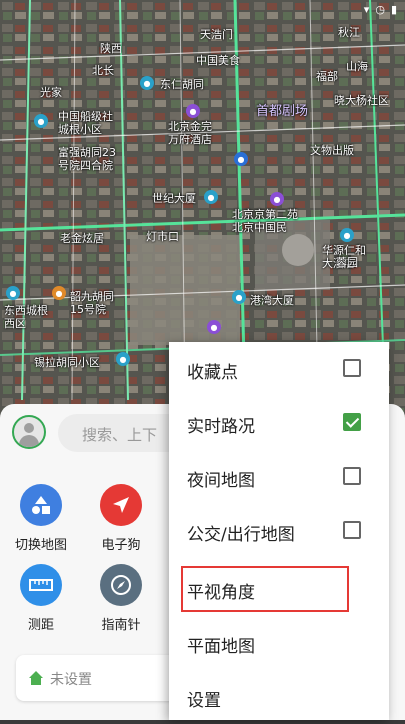  Describe the element at coordinates (221, 427) in the screenshot. I see `menu-item-label: 实时路况` at that location.